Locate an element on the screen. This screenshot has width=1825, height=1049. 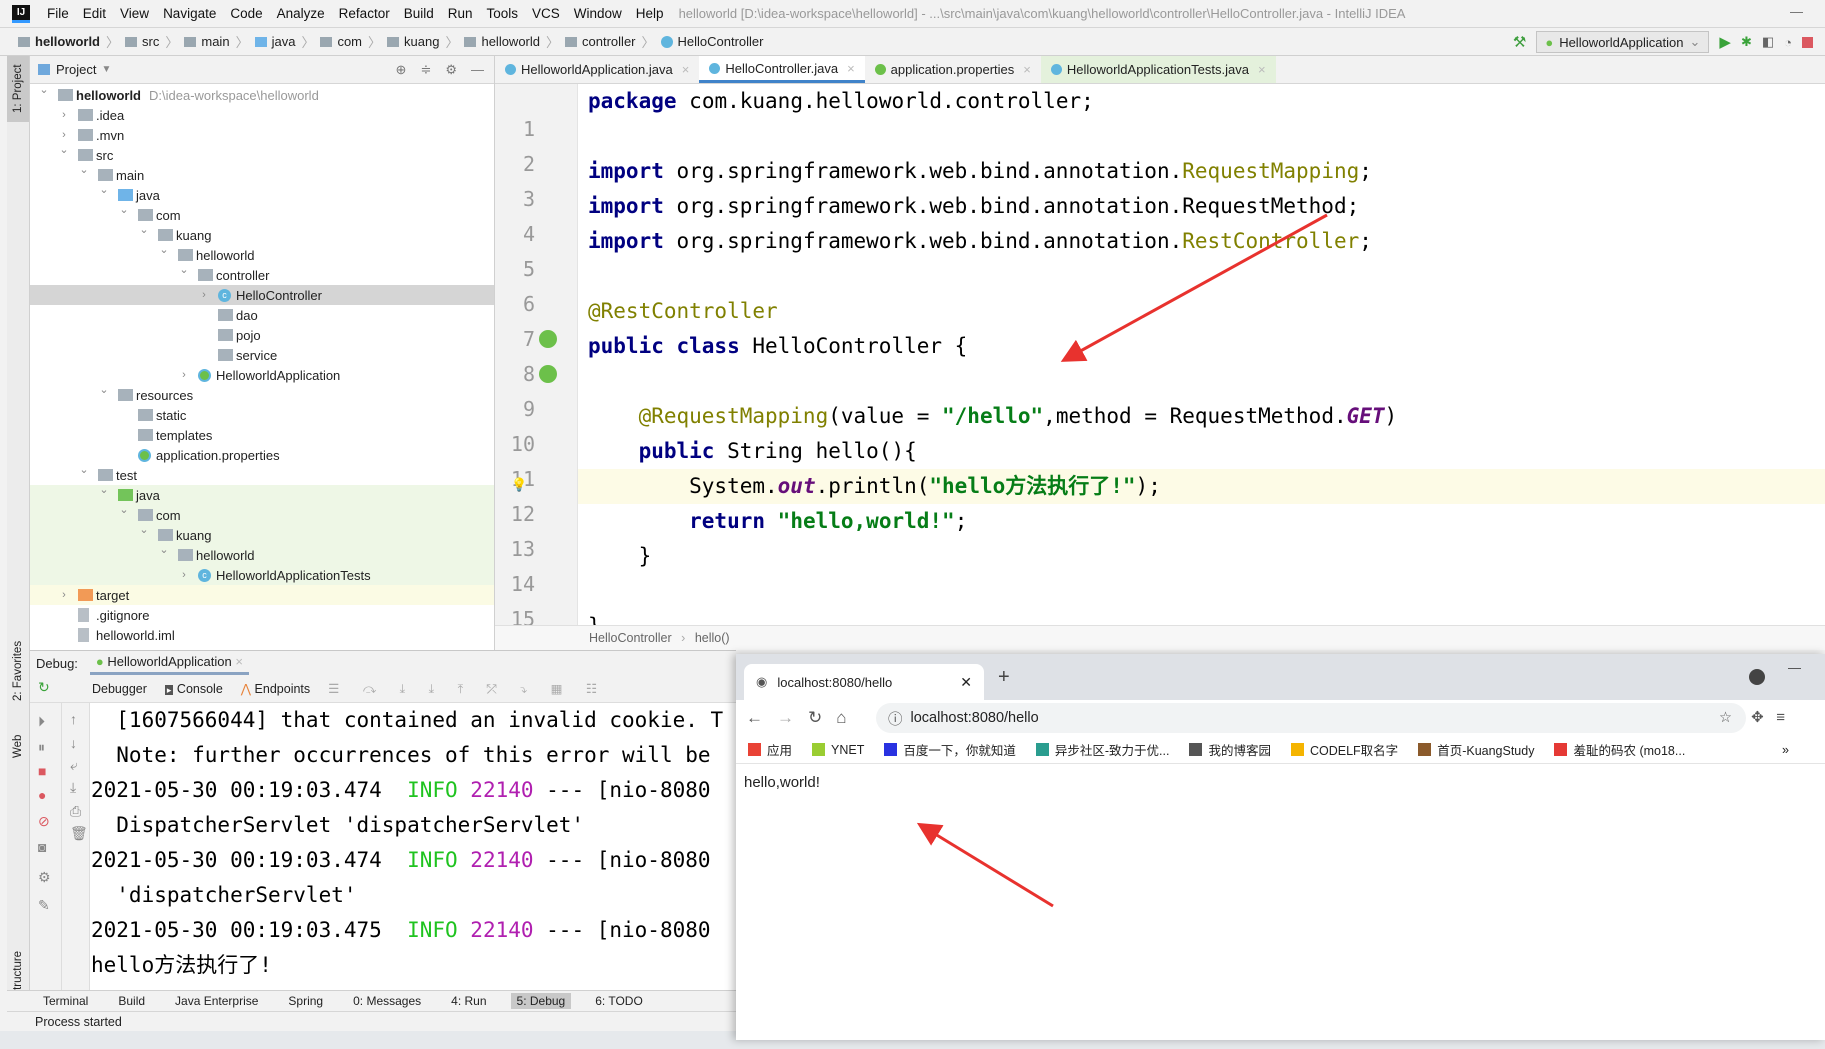
trash-icon: 🗑 is located at coordinates (79, 833).